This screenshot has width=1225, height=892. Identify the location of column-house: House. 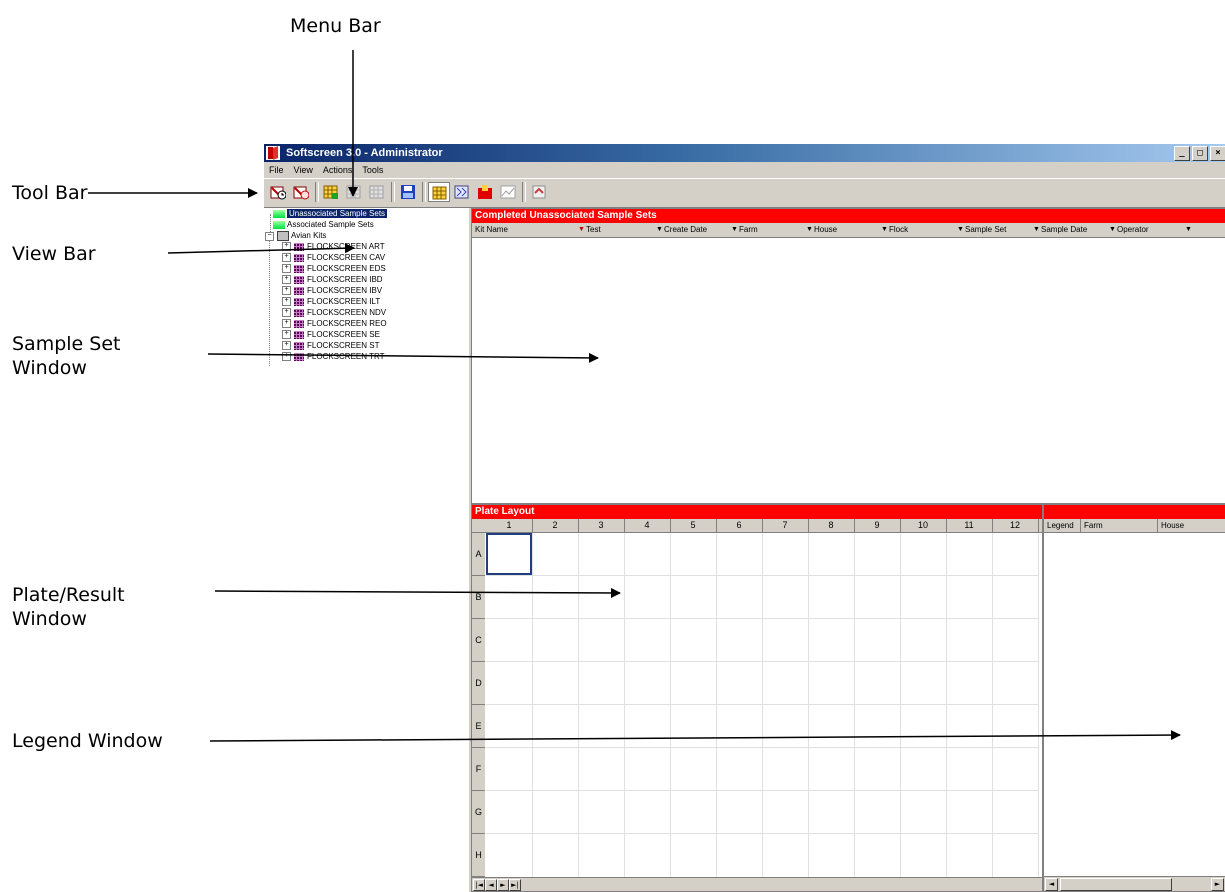
(825, 230).